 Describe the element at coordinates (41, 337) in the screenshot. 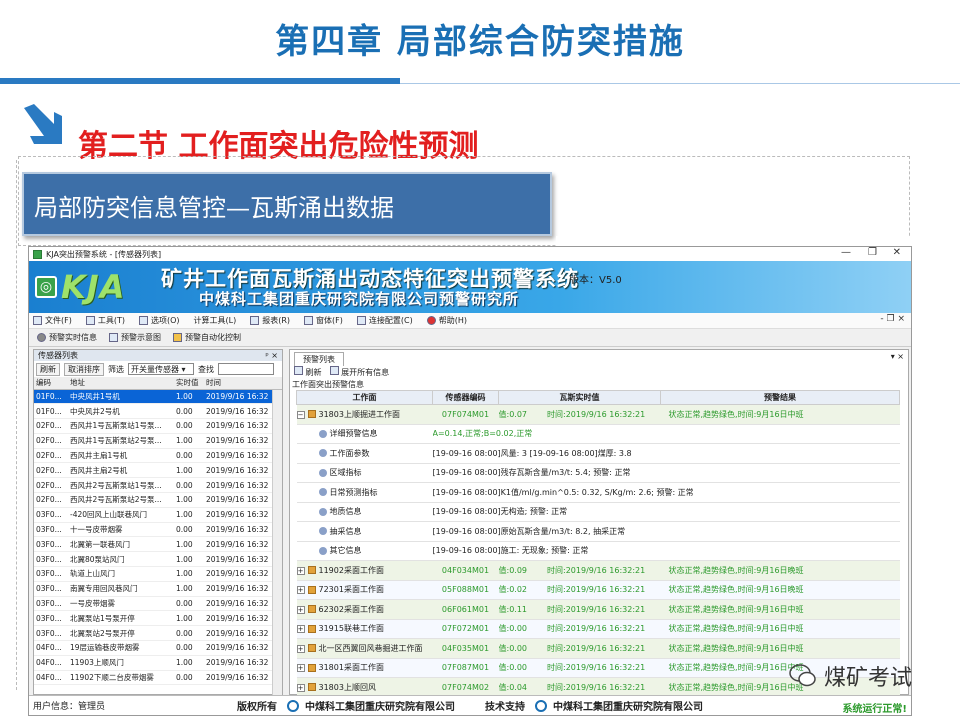

I see `realtime-icon` at that location.